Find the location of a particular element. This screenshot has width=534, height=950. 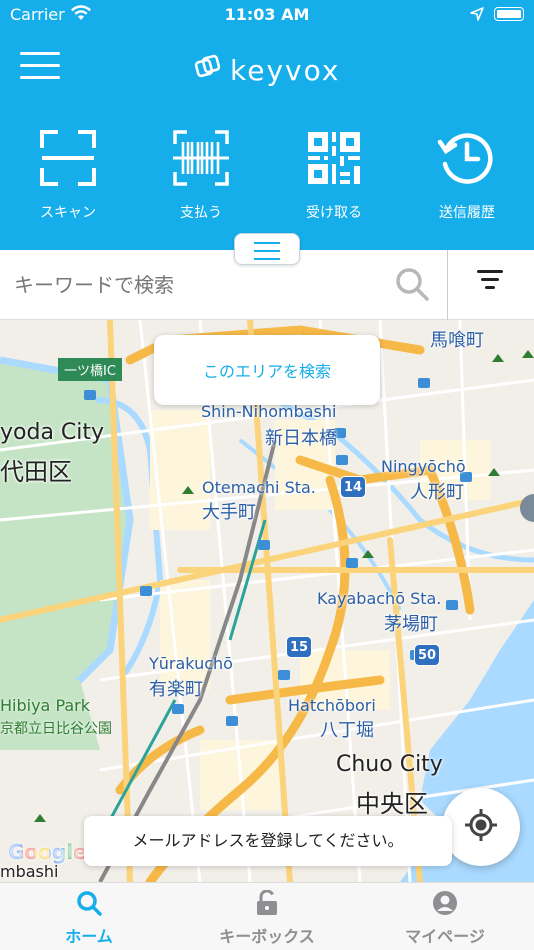

receive-label: 受け取る is located at coordinates (334, 213).